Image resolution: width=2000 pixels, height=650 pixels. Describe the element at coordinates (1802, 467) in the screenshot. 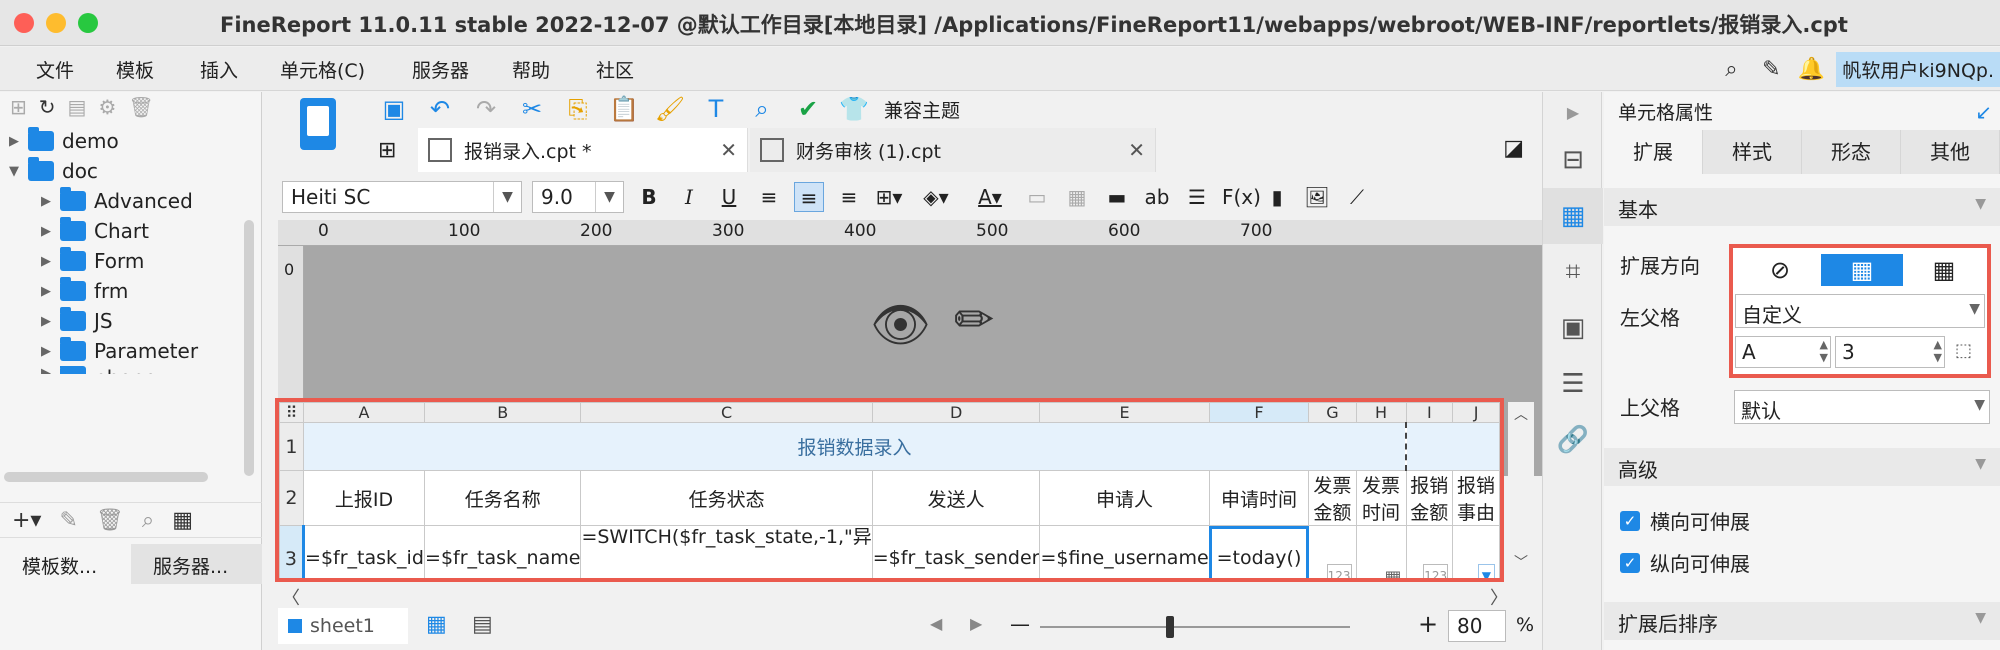

I see `section-advanced: 高级 ▼` at that location.